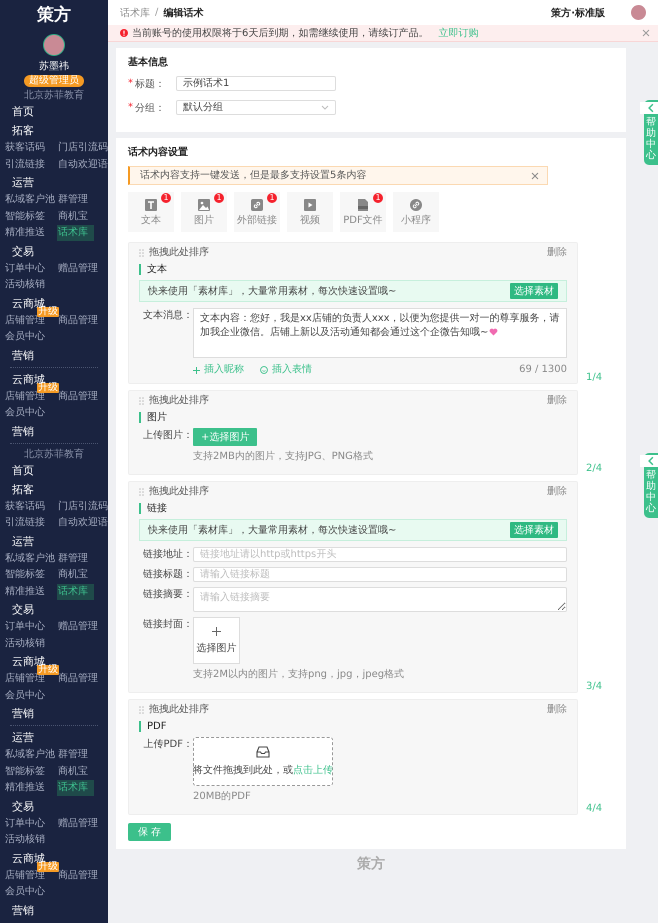 This screenshot has height=923, width=658. I want to click on content-type-tile: PDF文件 1, so click(363, 212).